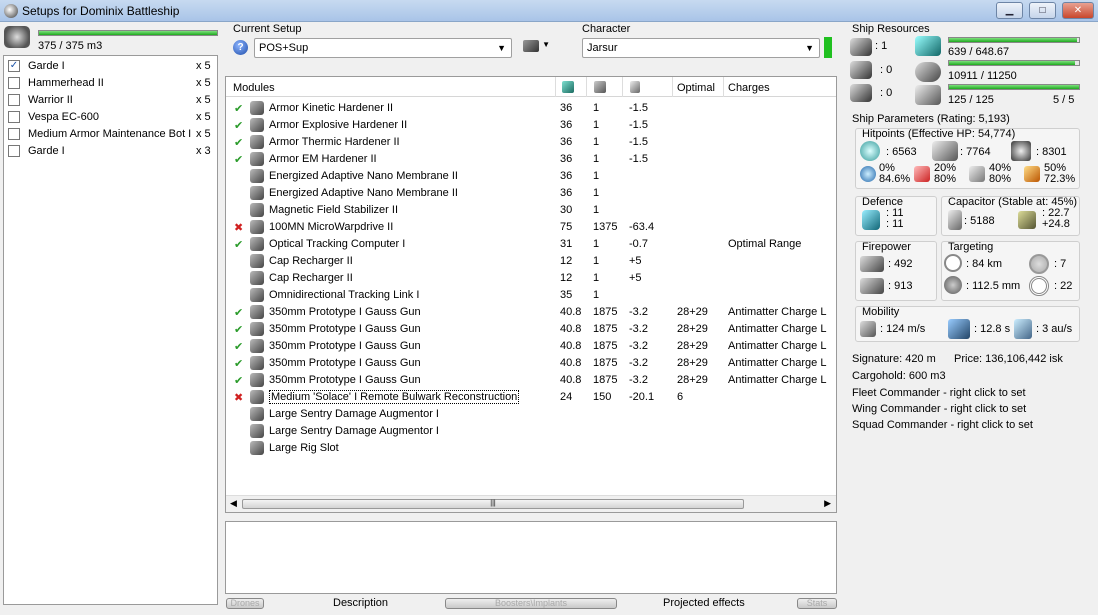 This screenshot has width=1098, height=615. I want to click on col-optimal: Optimal, so click(696, 88).